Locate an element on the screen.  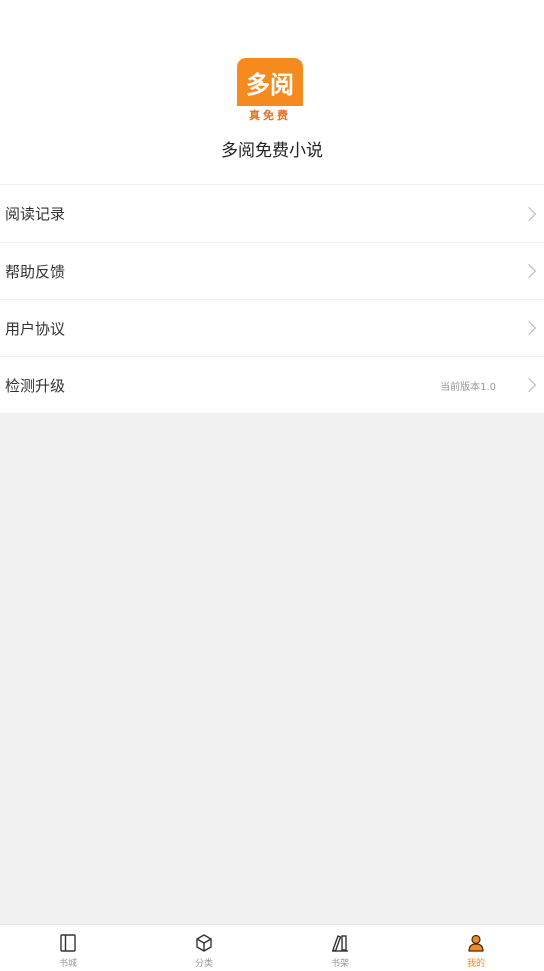
menu-item-label: 检测升级 is located at coordinates (35, 385).